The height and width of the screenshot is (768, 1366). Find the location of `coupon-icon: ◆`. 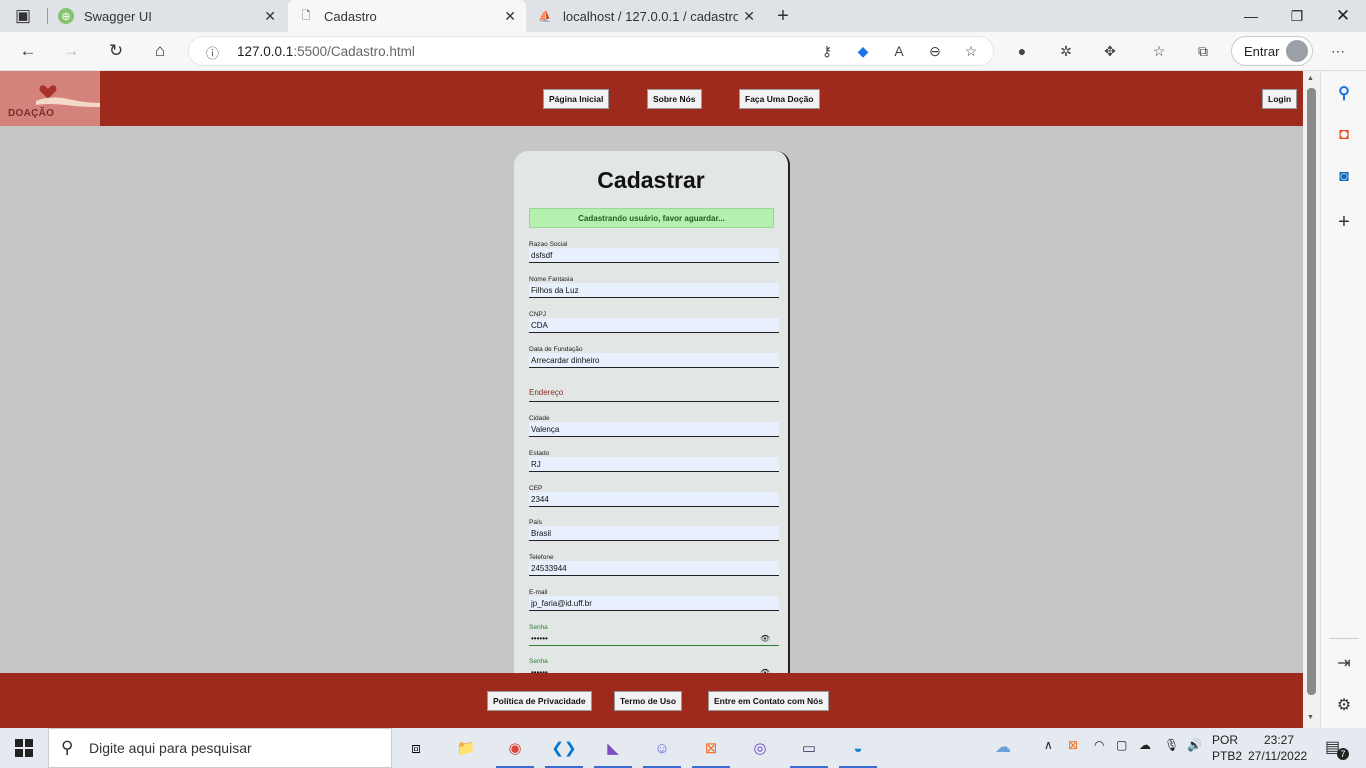

coupon-icon: ◆ is located at coordinates (863, 51).